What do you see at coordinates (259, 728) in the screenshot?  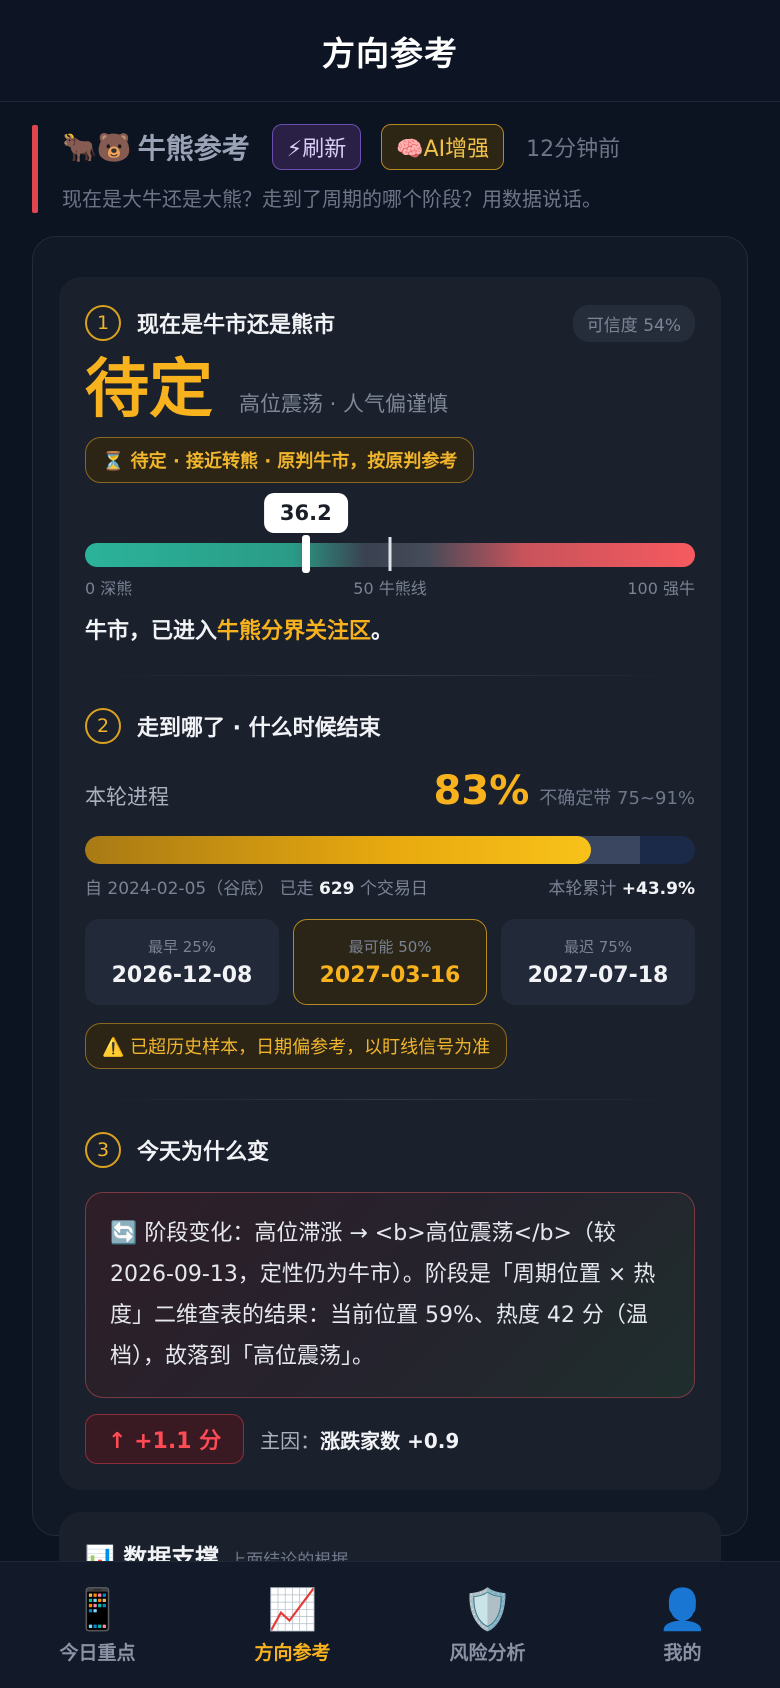 I see `q2-title: 走到哪了 · 什么时候结束` at bounding box center [259, 728].